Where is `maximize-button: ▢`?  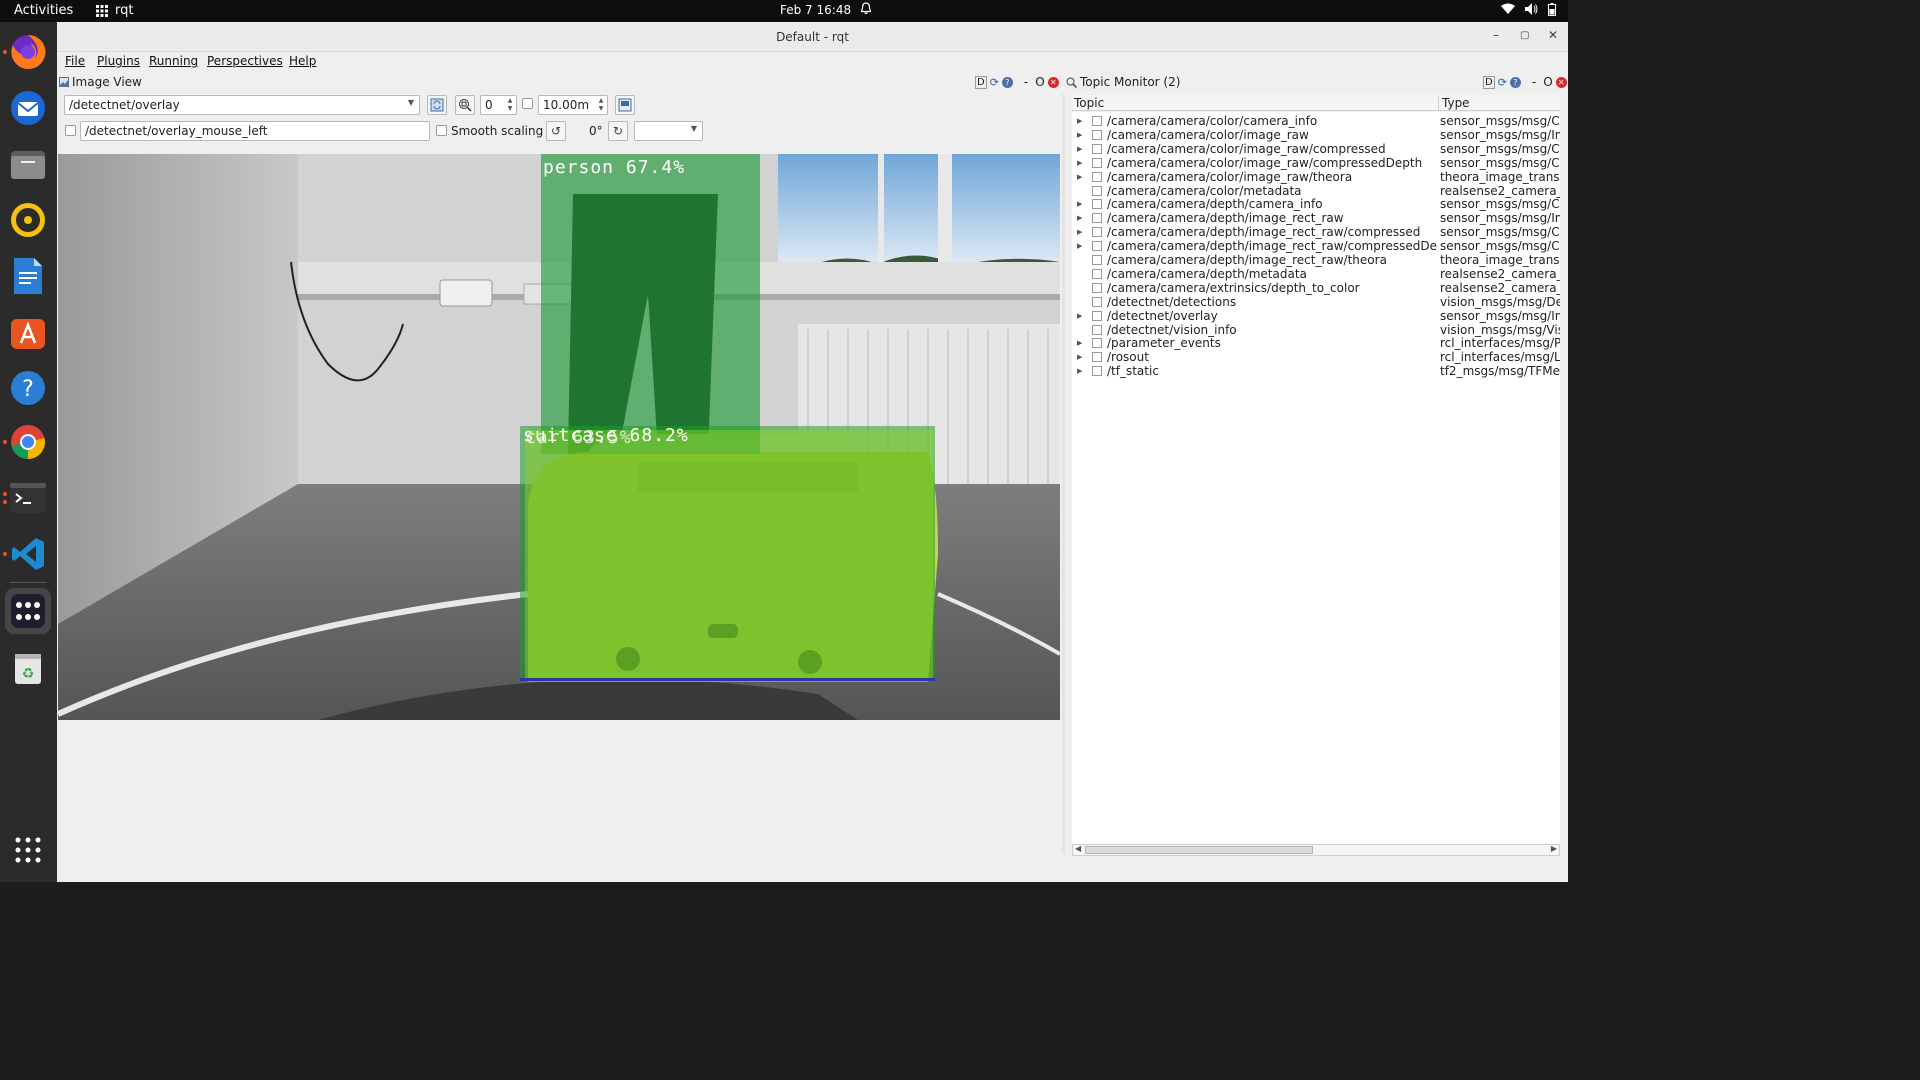
maximize-button: ▢ is located at coordinates (1524, 35).